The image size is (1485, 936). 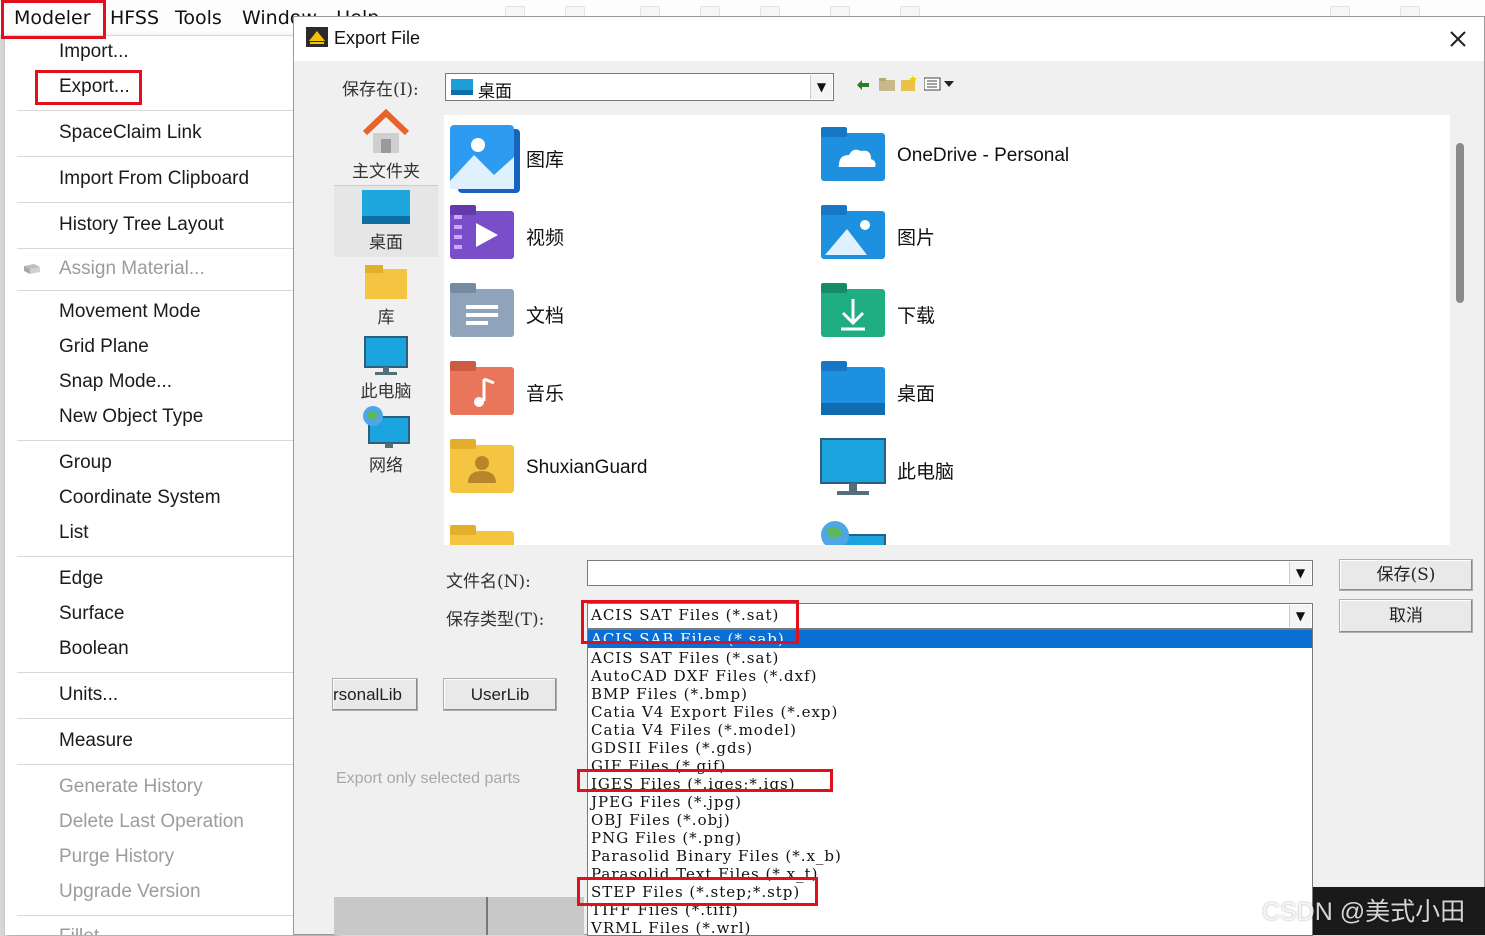 I want to click on filetype-option: TIFF Files (*.tiff), so click(x=950, y=910).